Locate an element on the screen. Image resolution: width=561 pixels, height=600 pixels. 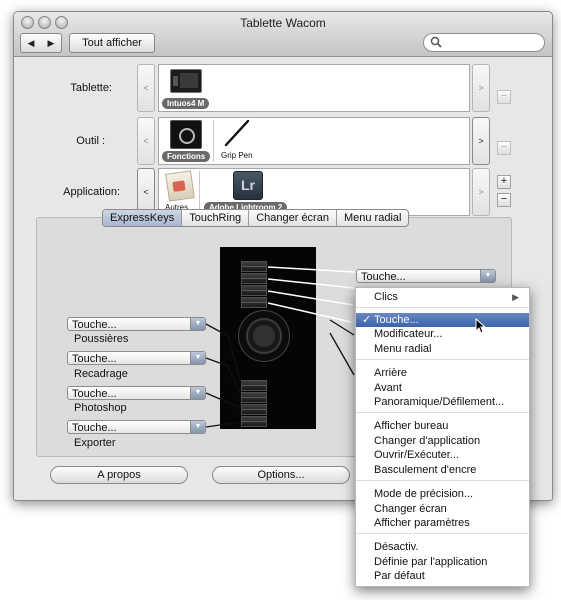
outil-next-button: > is located at coordinates (481, 141).